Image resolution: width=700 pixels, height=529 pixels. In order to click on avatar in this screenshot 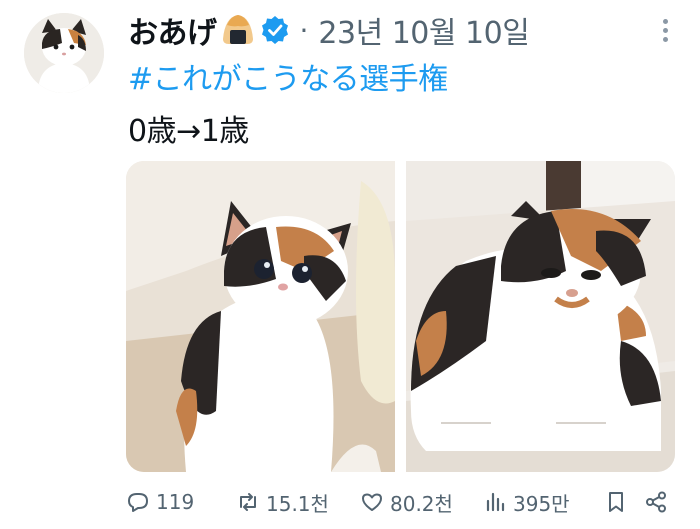, I will do `click(64, 53)`.